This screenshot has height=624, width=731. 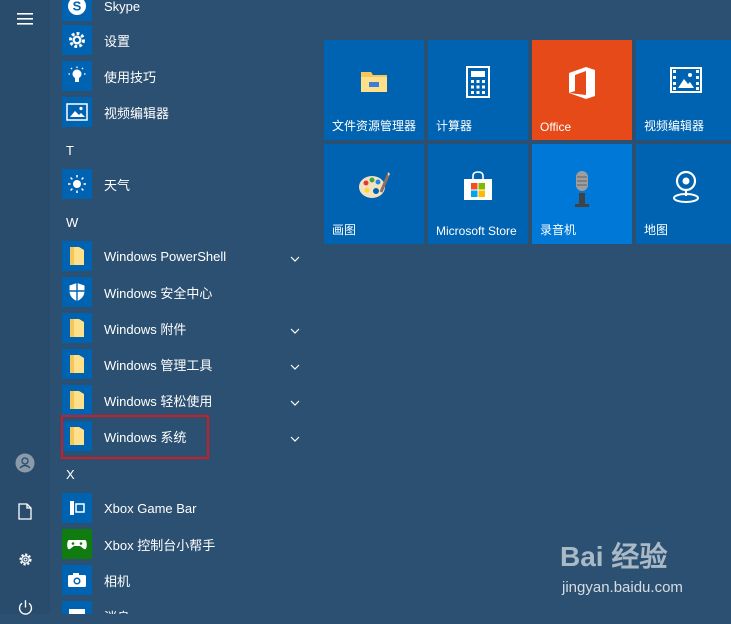 I want to click on app-label: 天气, so click(x=117, y=185).